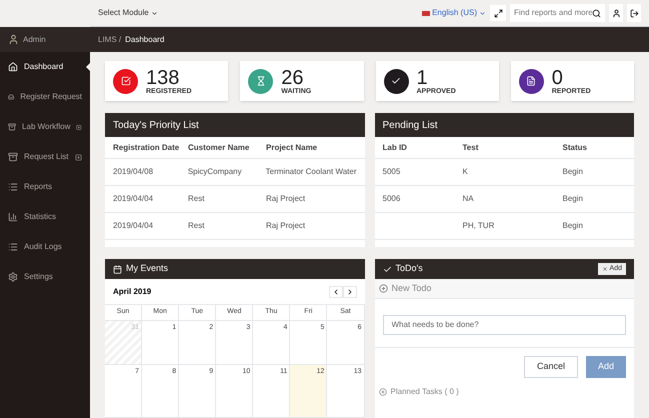 The image size is (649, 418). I want to click on sidebar-item: Register Request, so click(45, 97).